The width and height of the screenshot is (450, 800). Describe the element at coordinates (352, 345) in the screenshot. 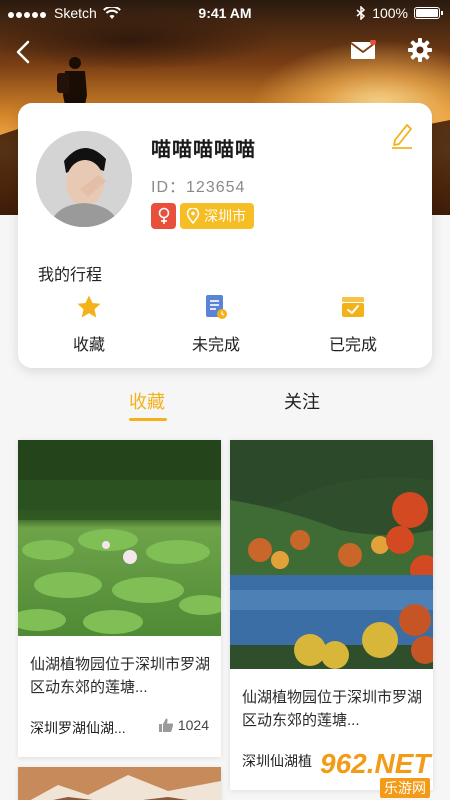

I see `trip-completed-label: 已完成` at that location.